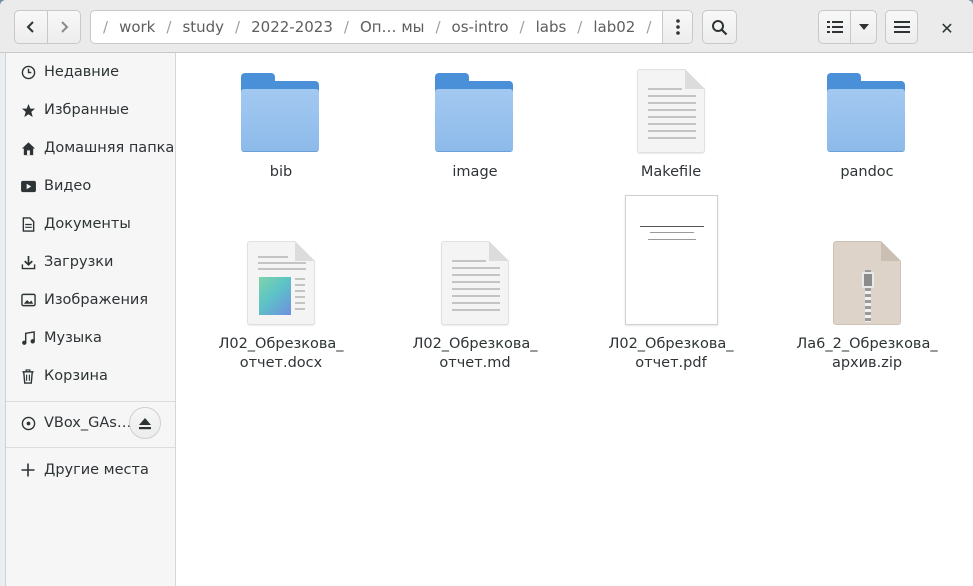  I want to click on breadcrumb-work: work, so click(137, 27).